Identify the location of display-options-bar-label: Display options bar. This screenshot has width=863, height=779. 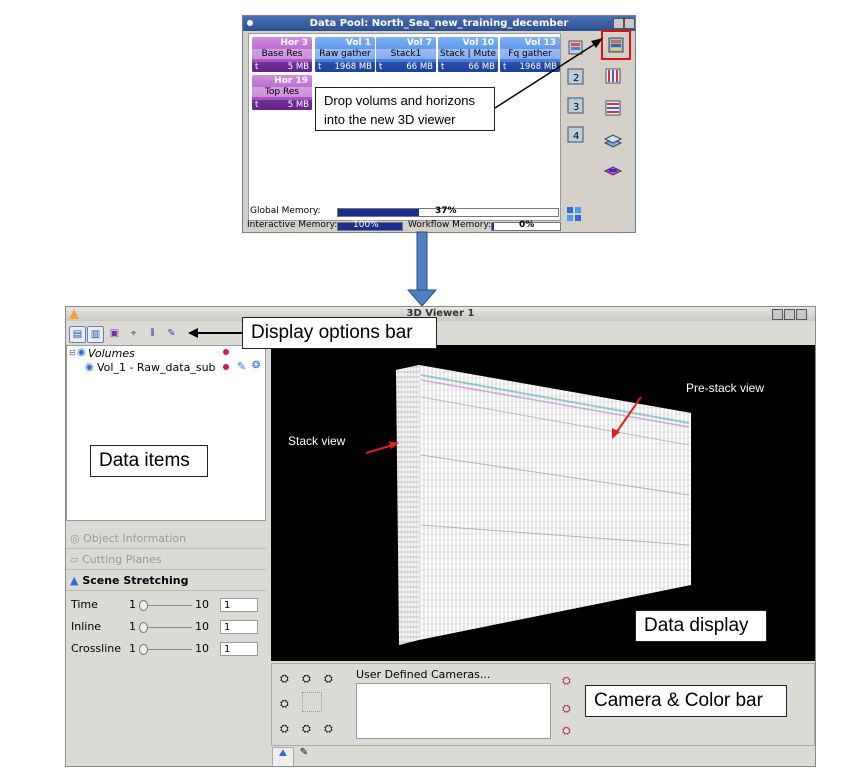
(339, 333).